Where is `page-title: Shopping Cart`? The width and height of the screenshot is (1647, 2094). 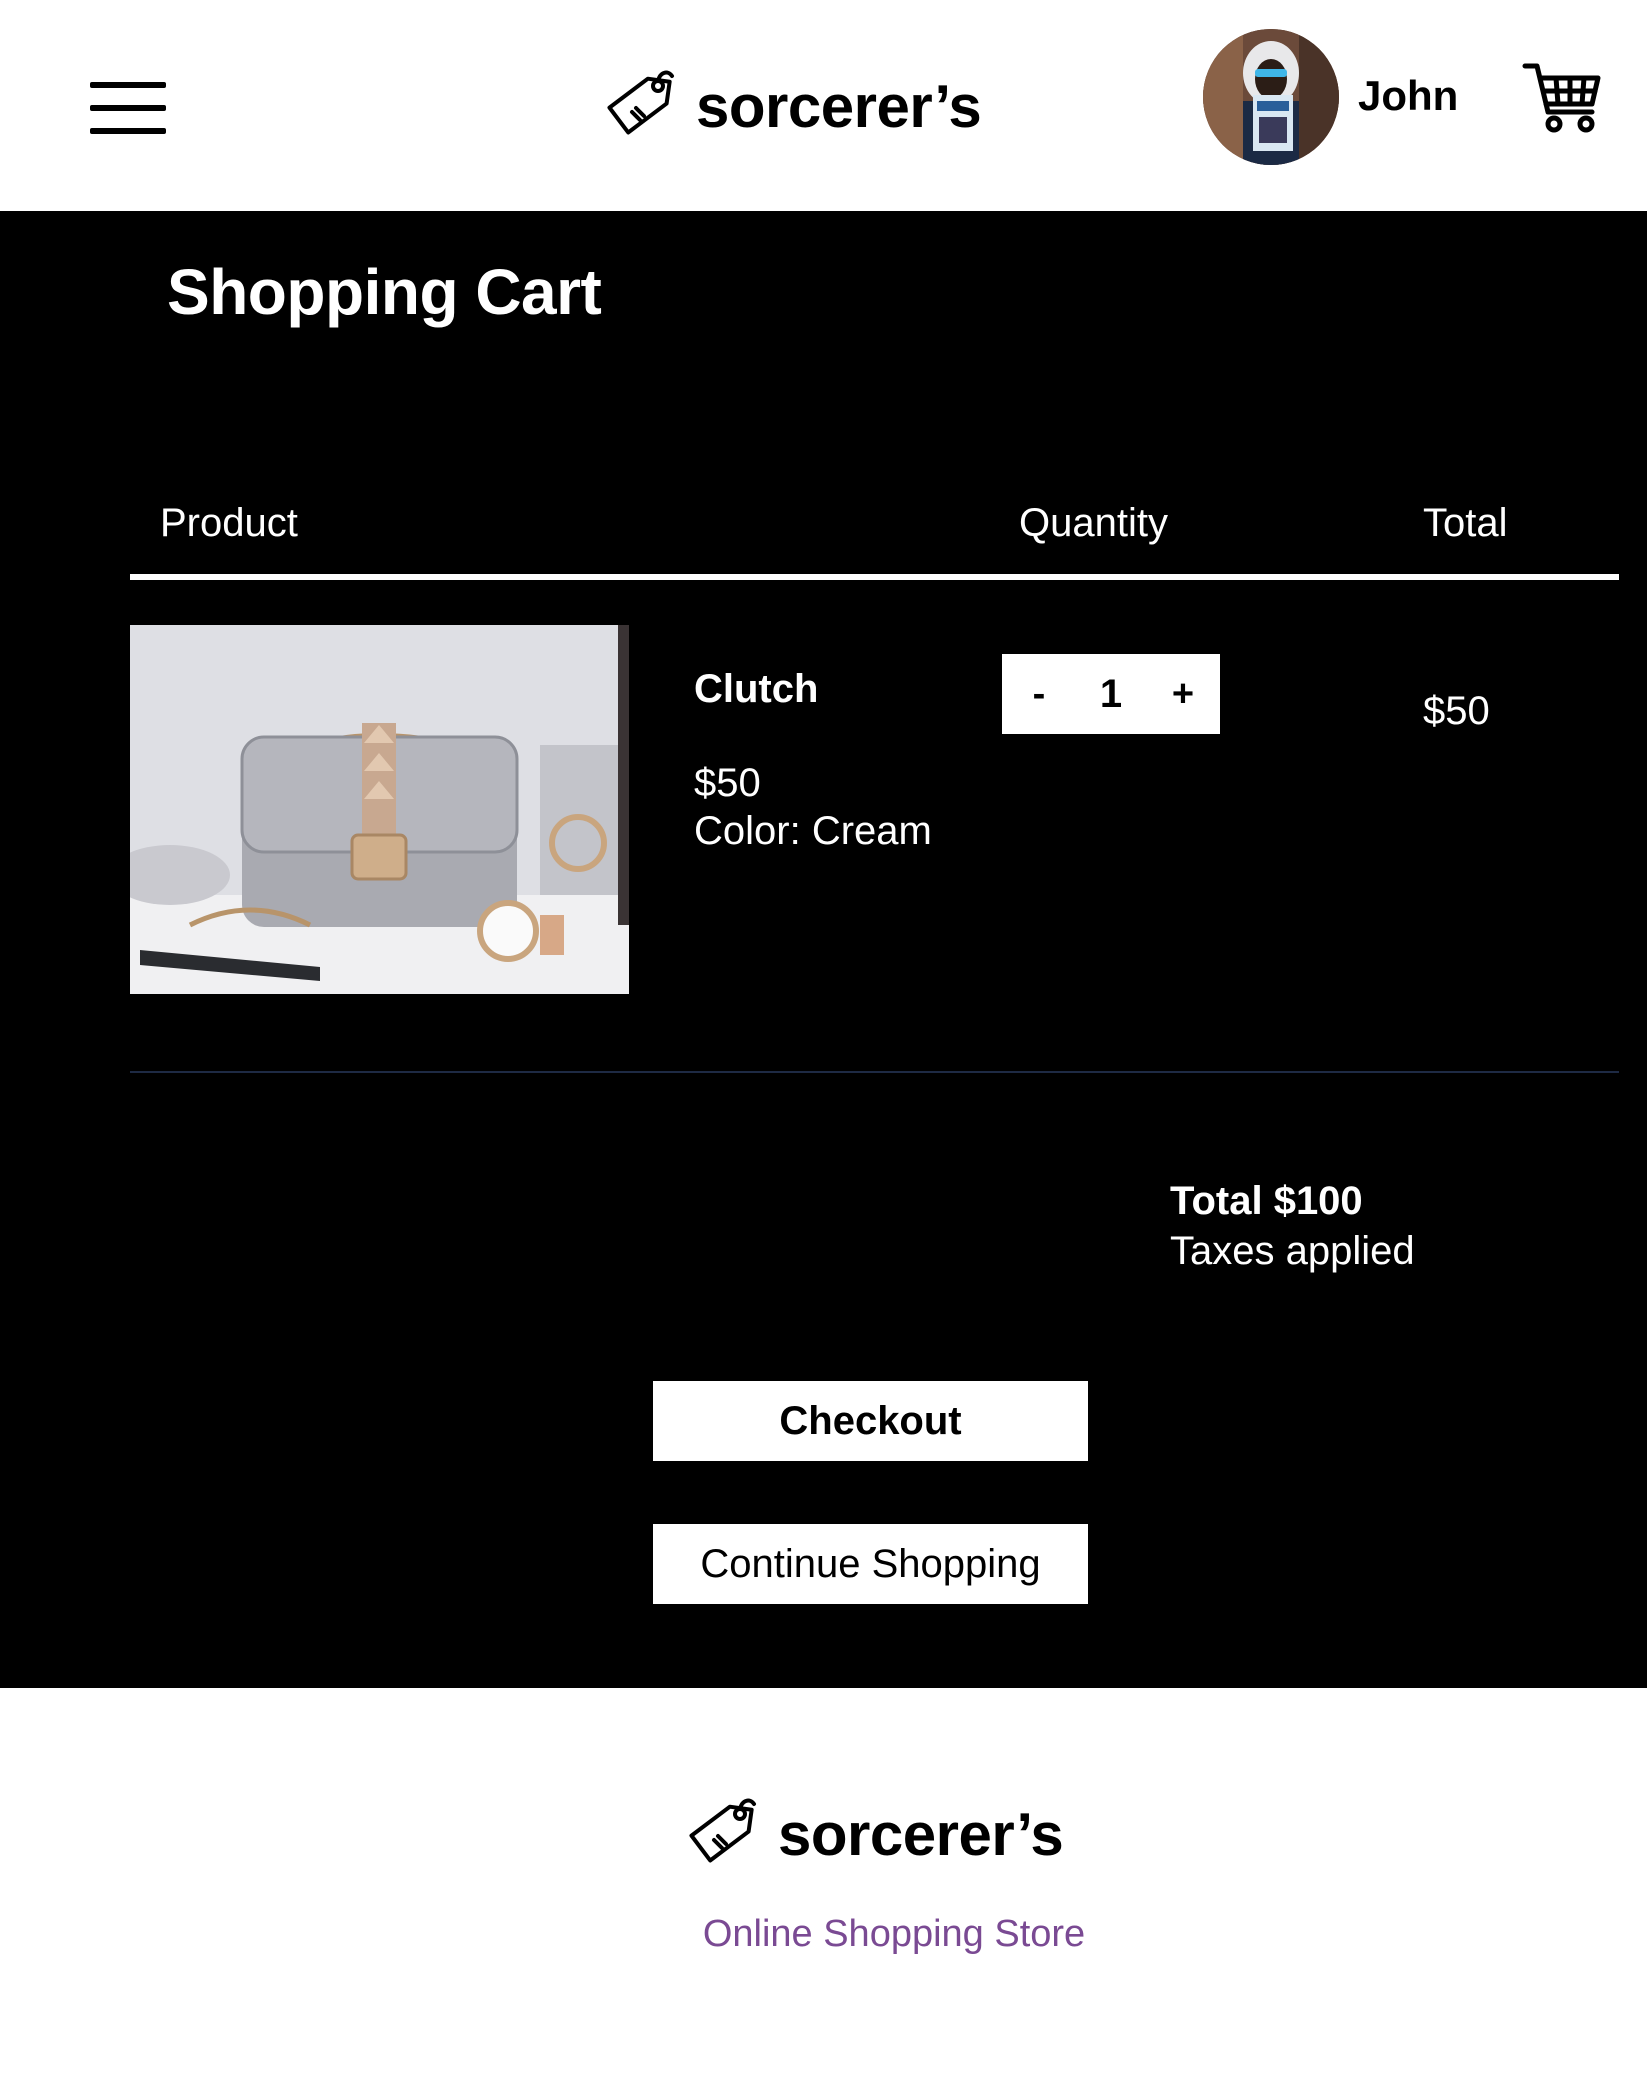
page-title: Shopping Cart is located at coordinates (384, 292).